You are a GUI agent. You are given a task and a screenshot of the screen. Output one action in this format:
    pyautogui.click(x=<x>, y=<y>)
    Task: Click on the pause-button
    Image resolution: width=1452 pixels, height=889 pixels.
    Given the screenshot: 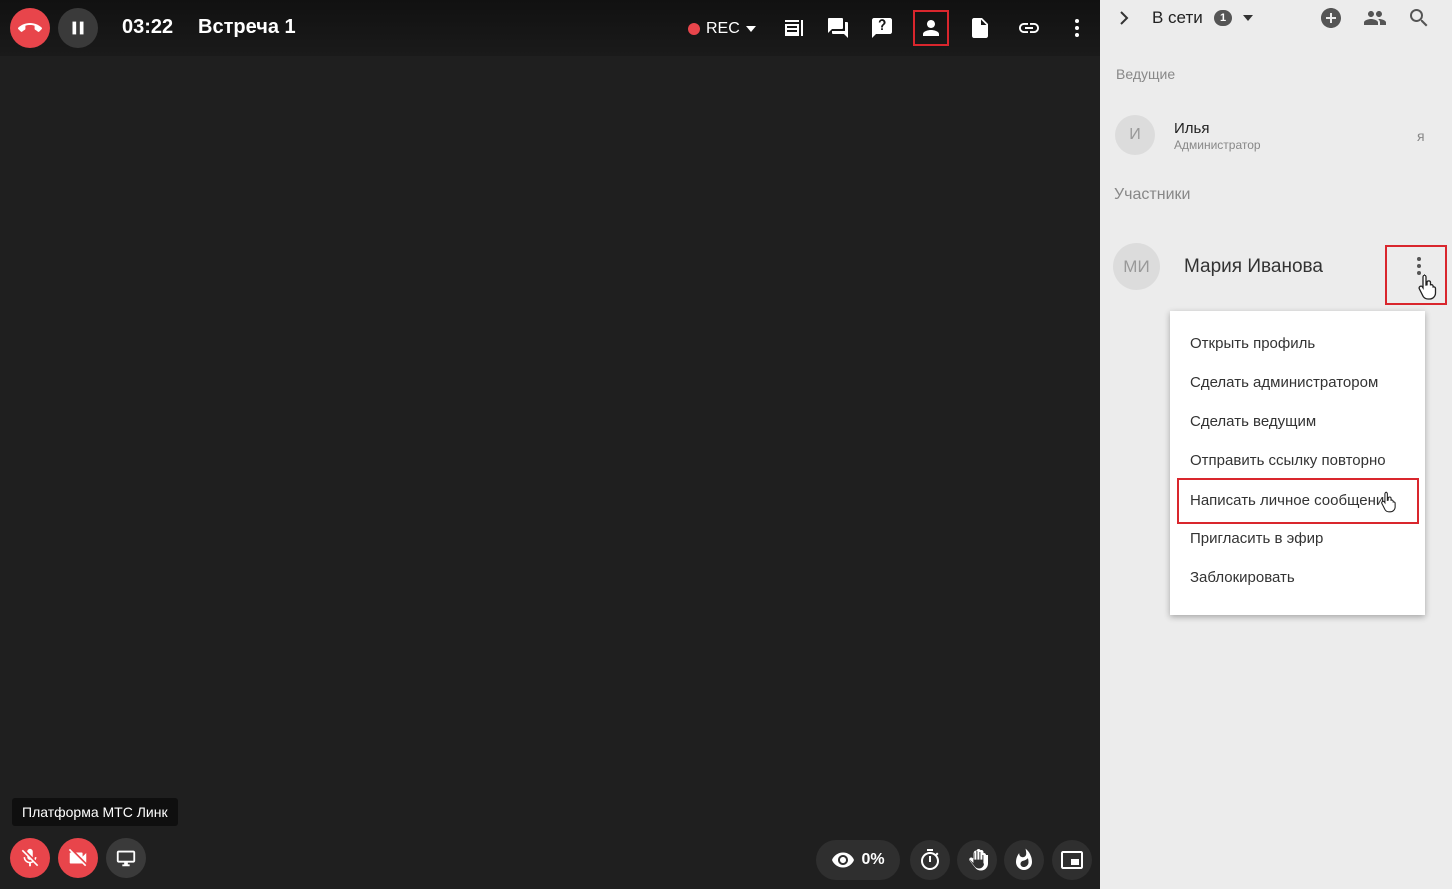 What is the action you would take?
    pyautogui.click(x=78, y=28)
    